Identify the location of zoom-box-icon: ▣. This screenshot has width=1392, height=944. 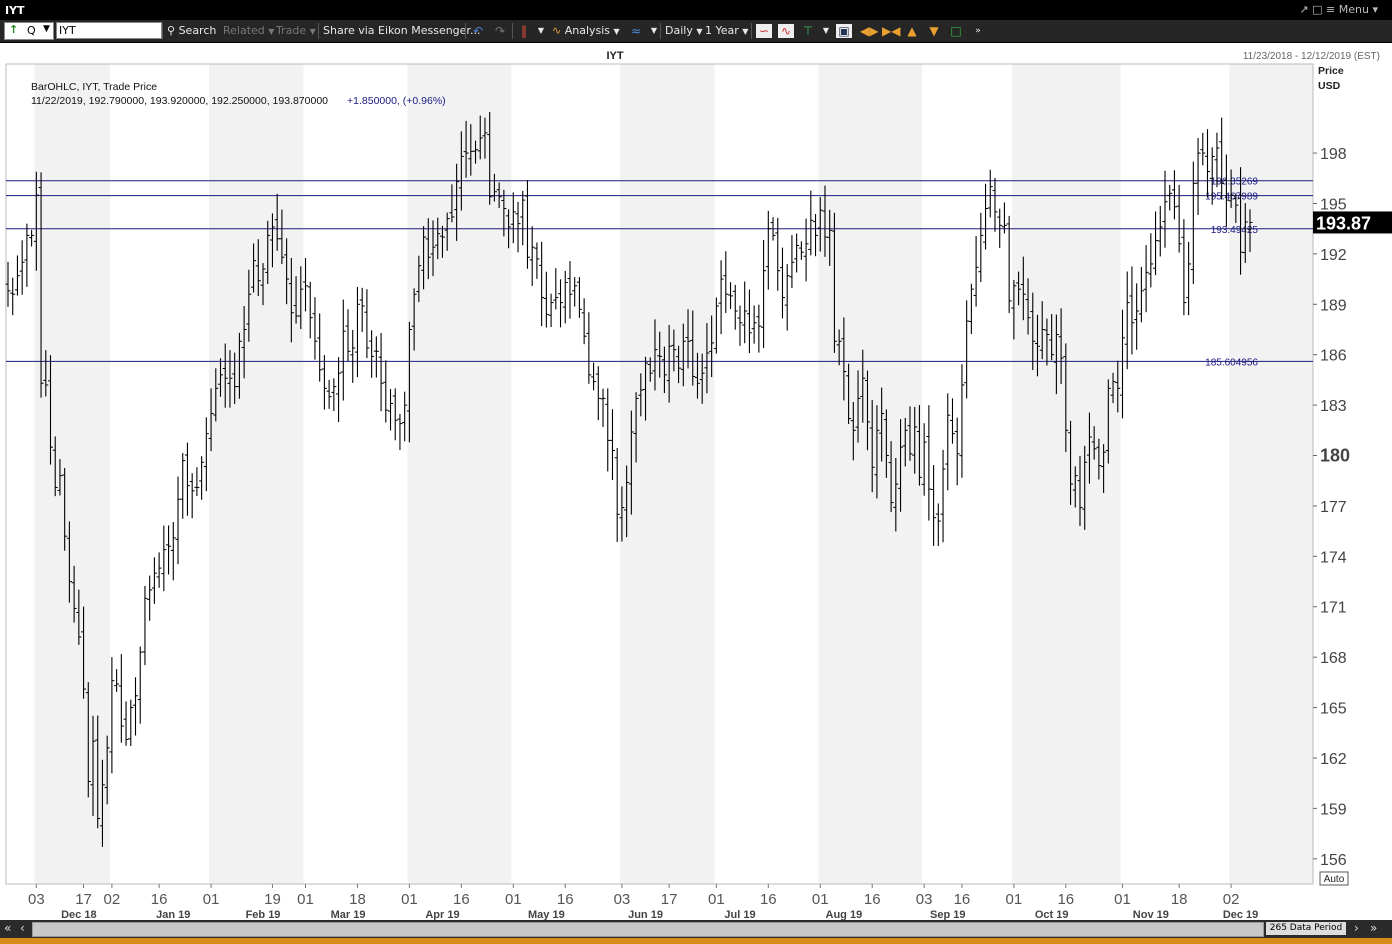
(844, 31).